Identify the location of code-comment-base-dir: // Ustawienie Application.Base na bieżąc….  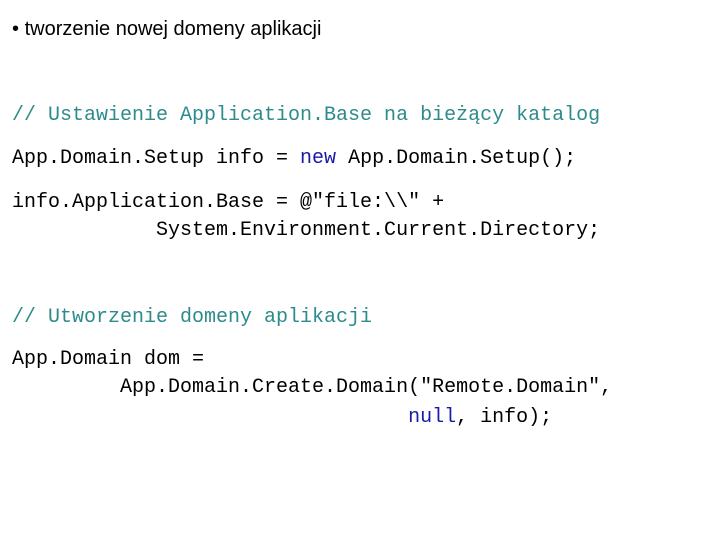
(306, 115).